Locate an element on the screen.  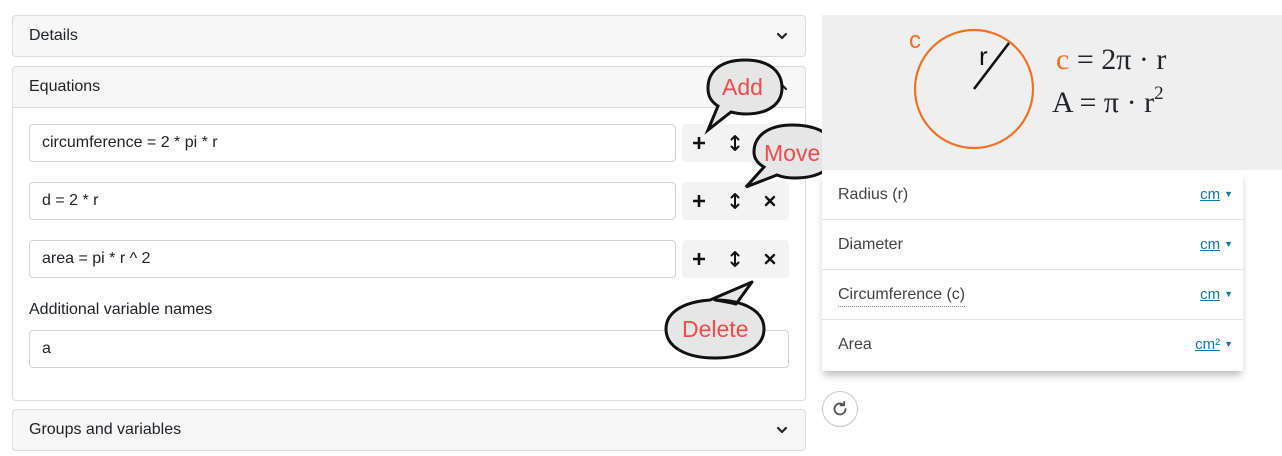
variable-row: Area cm² ▼ is located at coordinates (1032, 345).